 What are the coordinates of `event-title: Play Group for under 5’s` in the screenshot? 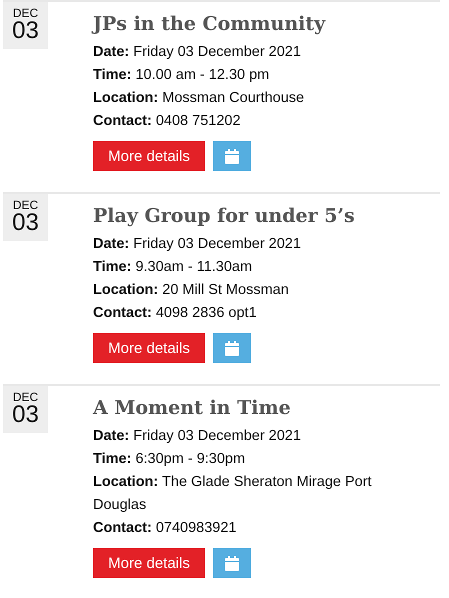 It's located at (224, 216).